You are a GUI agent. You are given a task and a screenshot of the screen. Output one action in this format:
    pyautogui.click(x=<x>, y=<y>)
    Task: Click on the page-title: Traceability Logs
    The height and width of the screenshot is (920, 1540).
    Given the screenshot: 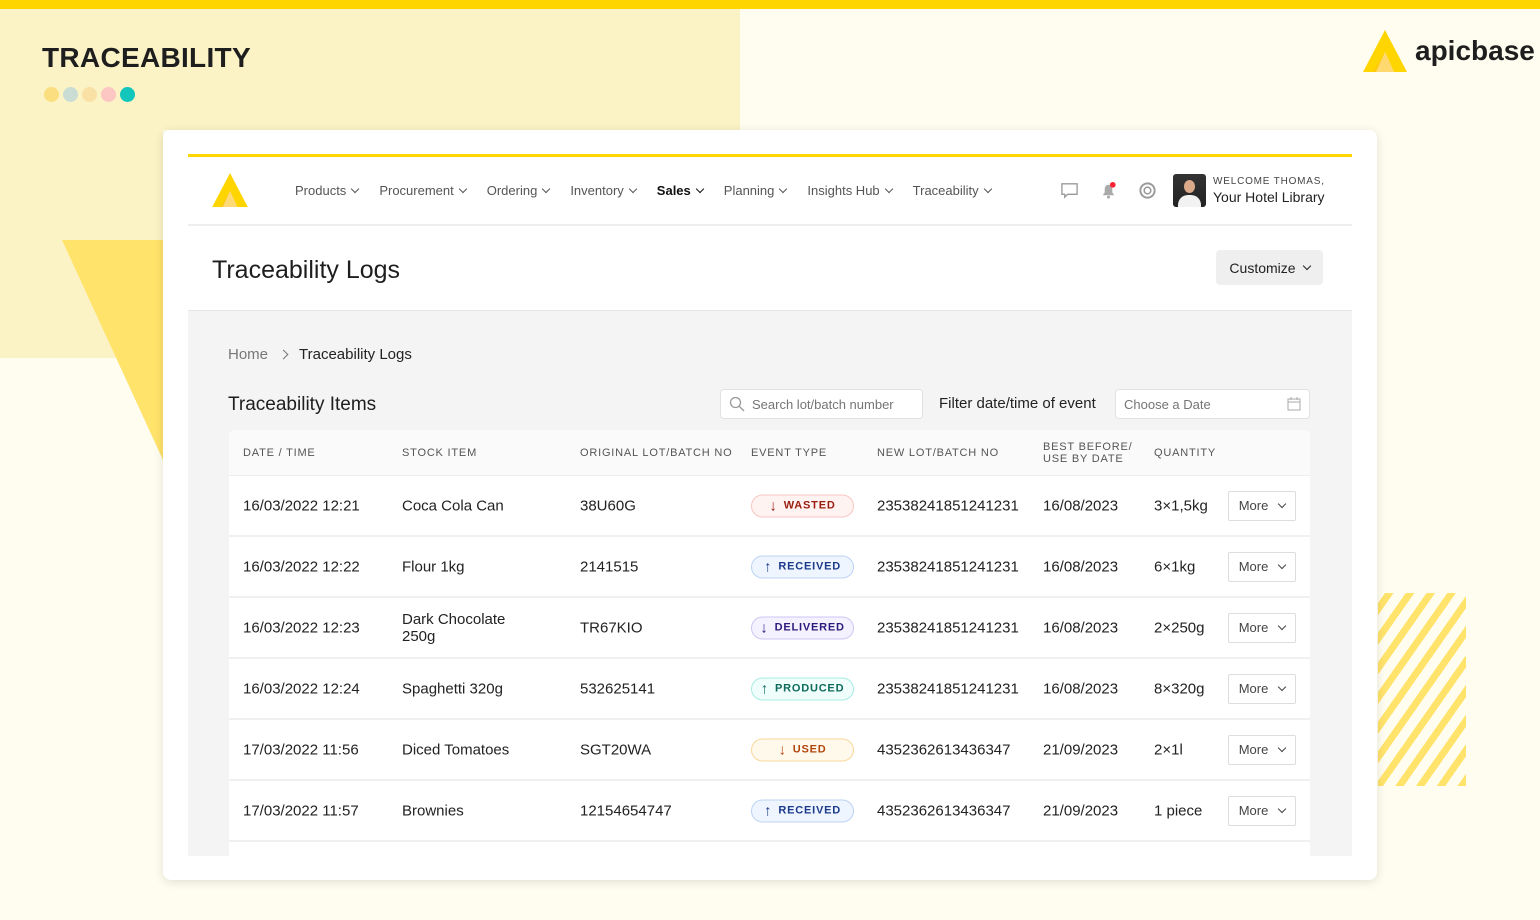 What is the action you would take?
    pyautogui.click(x=306, y=270)
    